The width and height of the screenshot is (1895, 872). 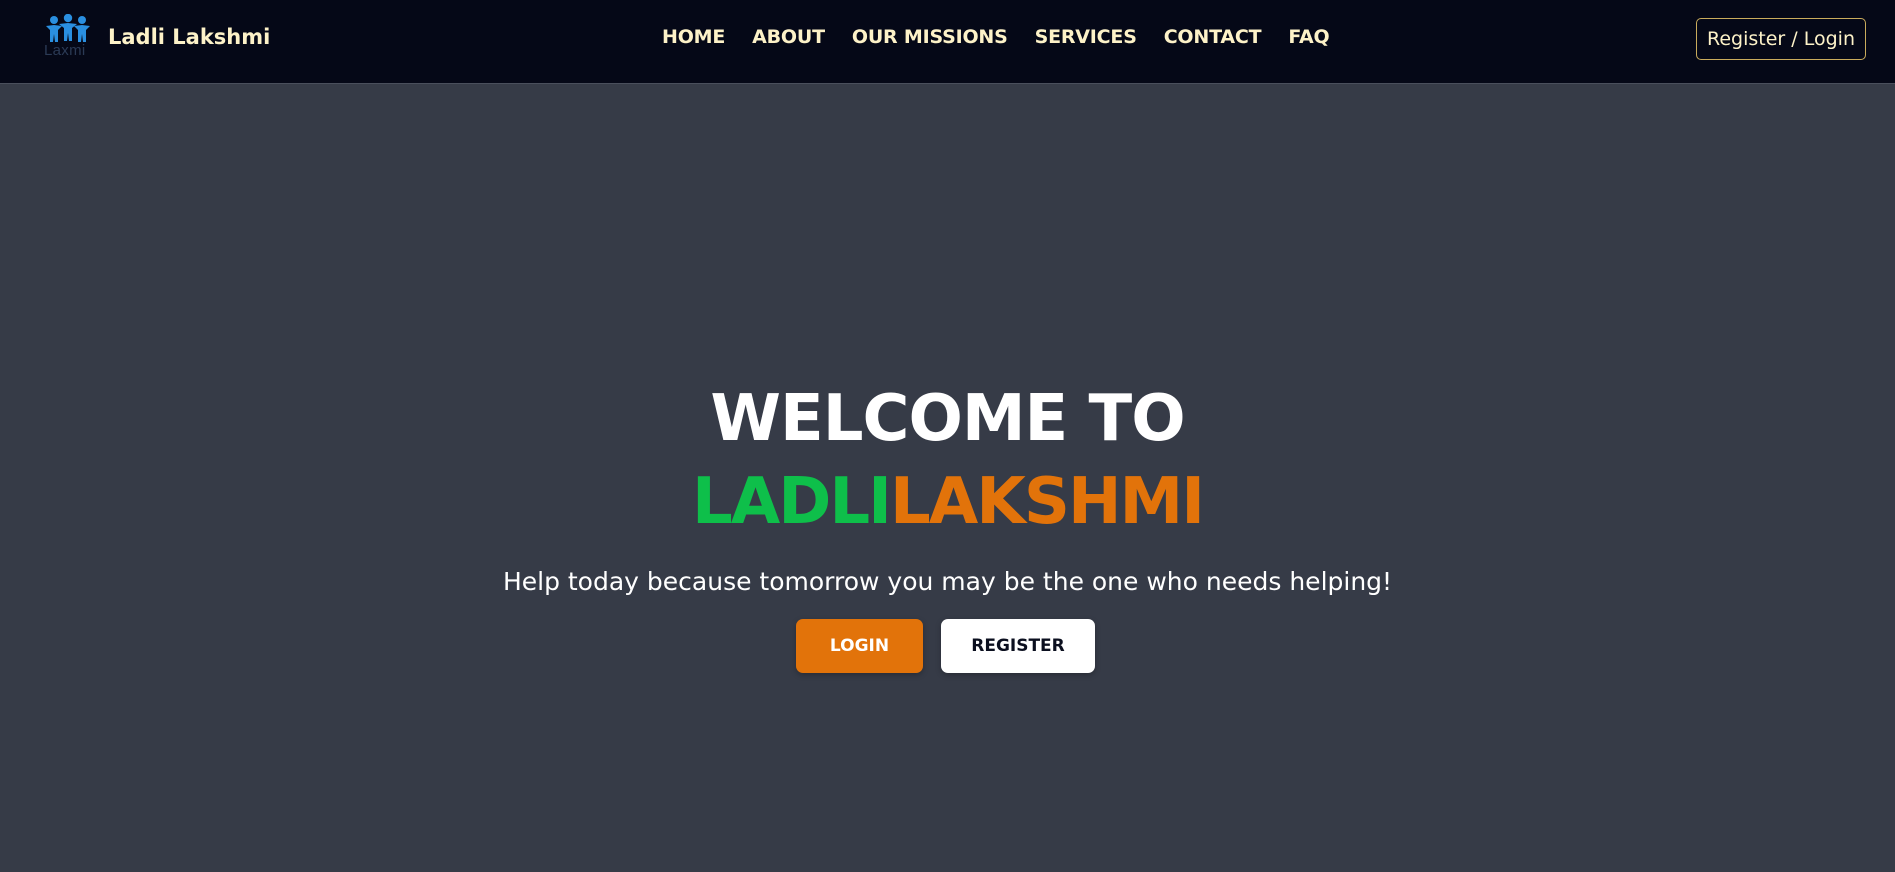 I want to click on logo: Laxmi, so click(x=68, y=37).